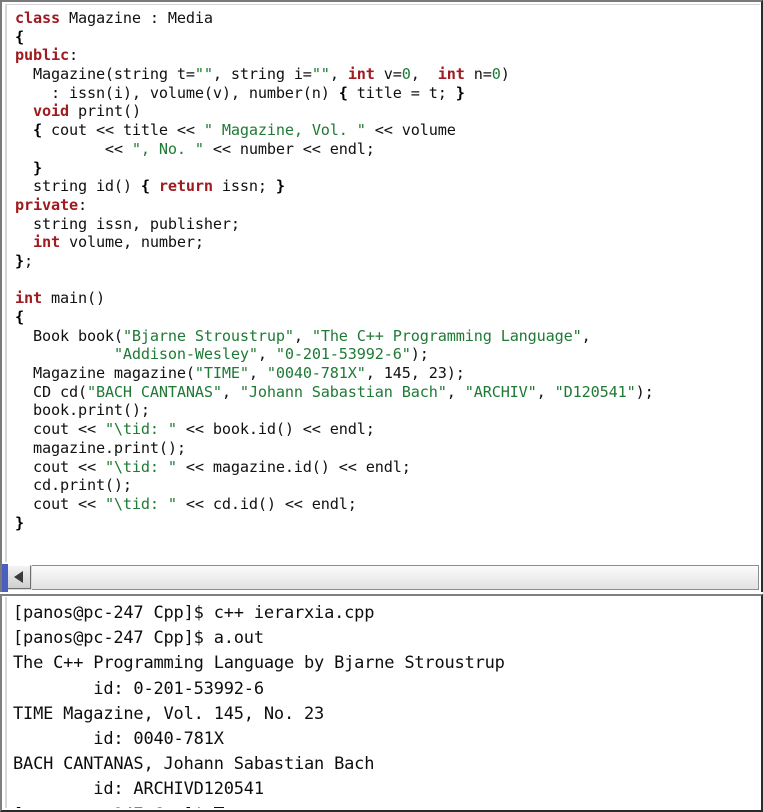 This screenshot has width=763, height=812. Describe the element at coordinates (167, 148) in the screenshot. I see `code-token-str: ", No. "` at that location.